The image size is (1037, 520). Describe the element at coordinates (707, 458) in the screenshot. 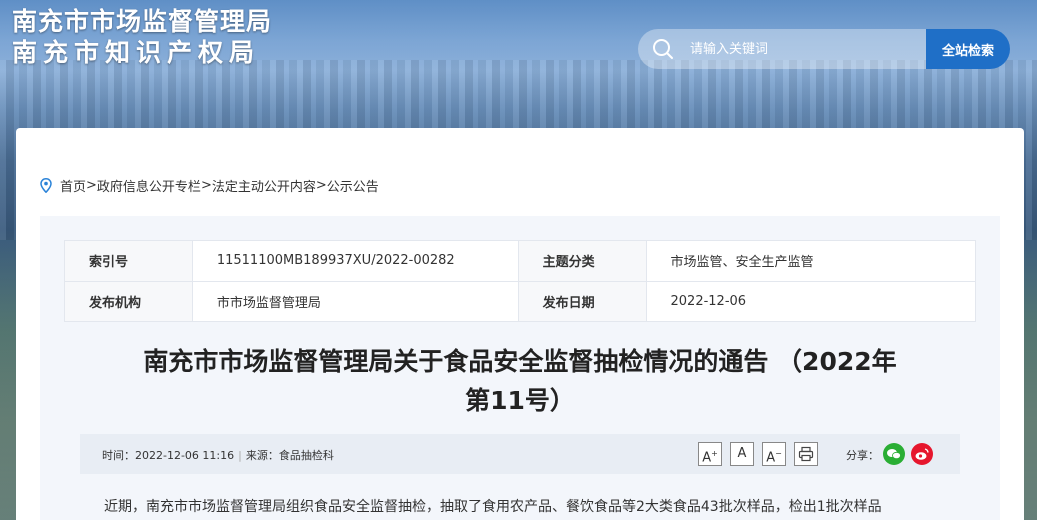

I see `font-increase-label: A` at that location.